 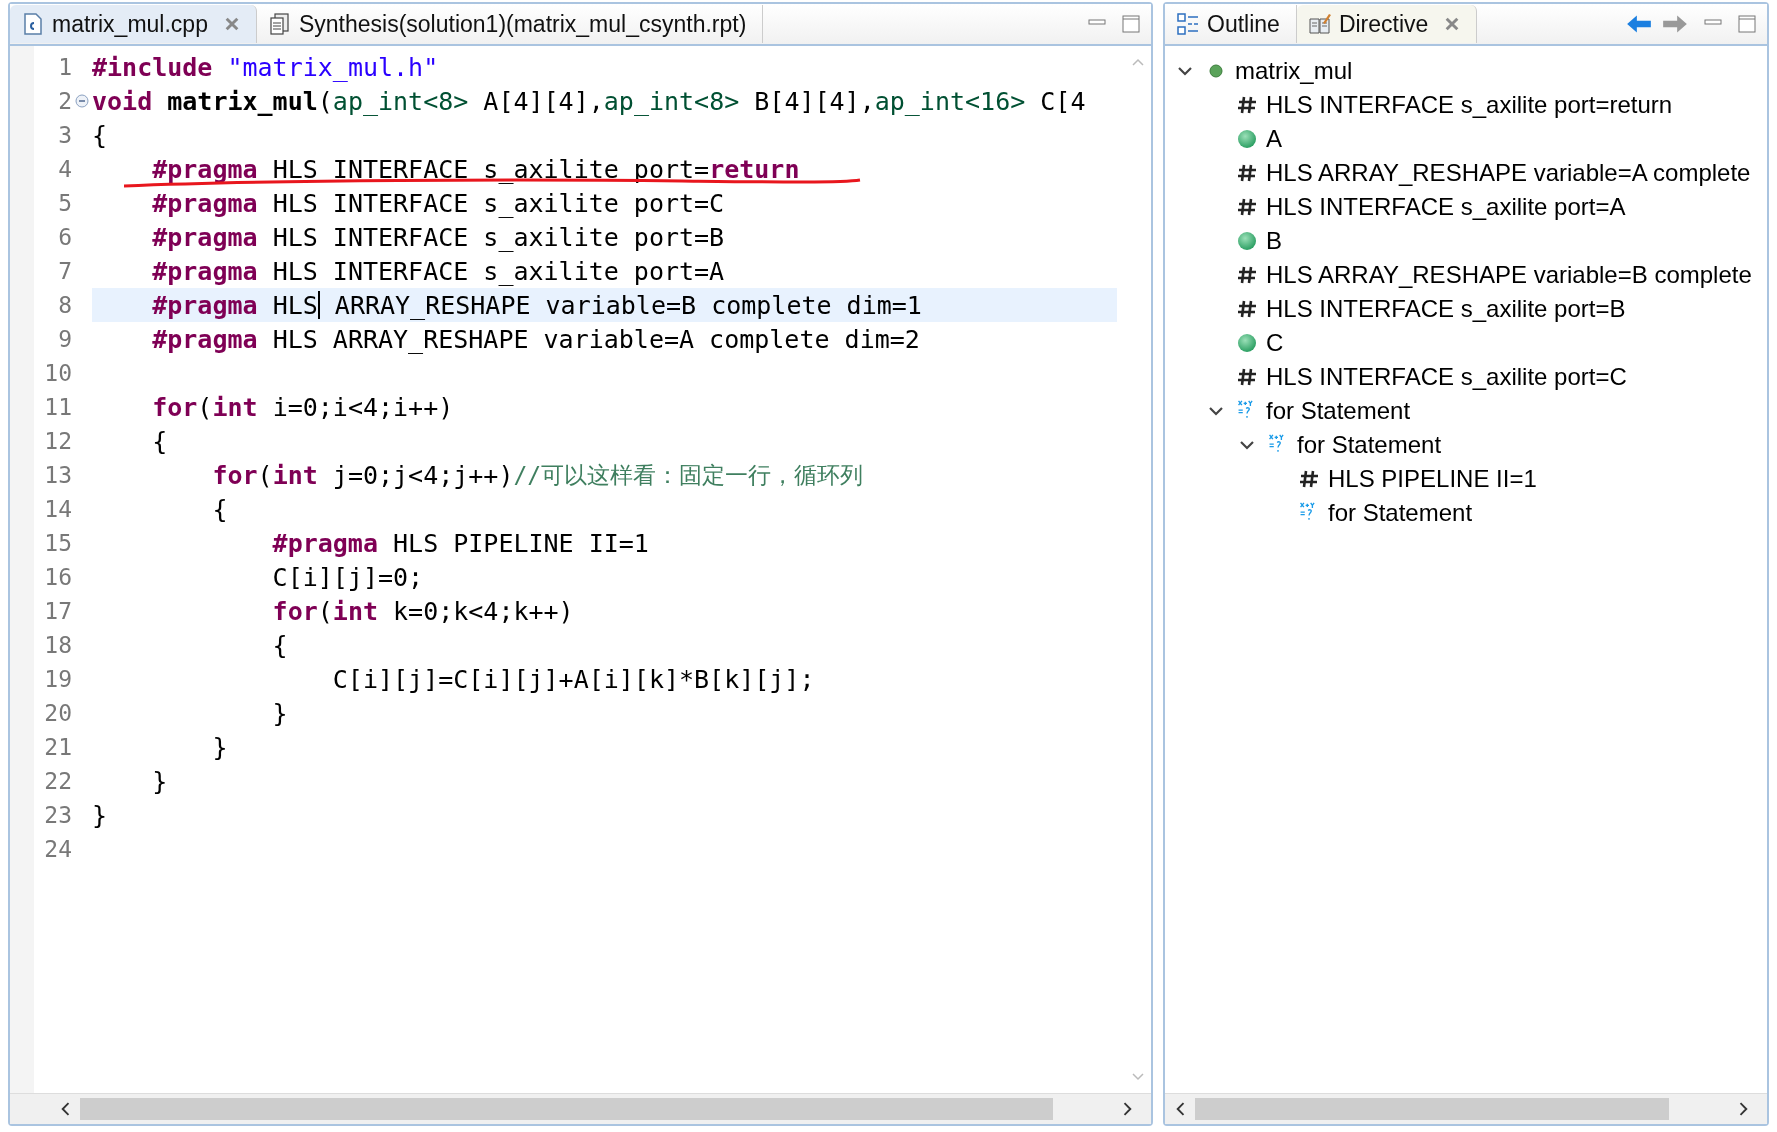 What do you see at coordinates (64, 237) in the screenshot?
I see `line-number: 6` at bounding box center [64, 237].